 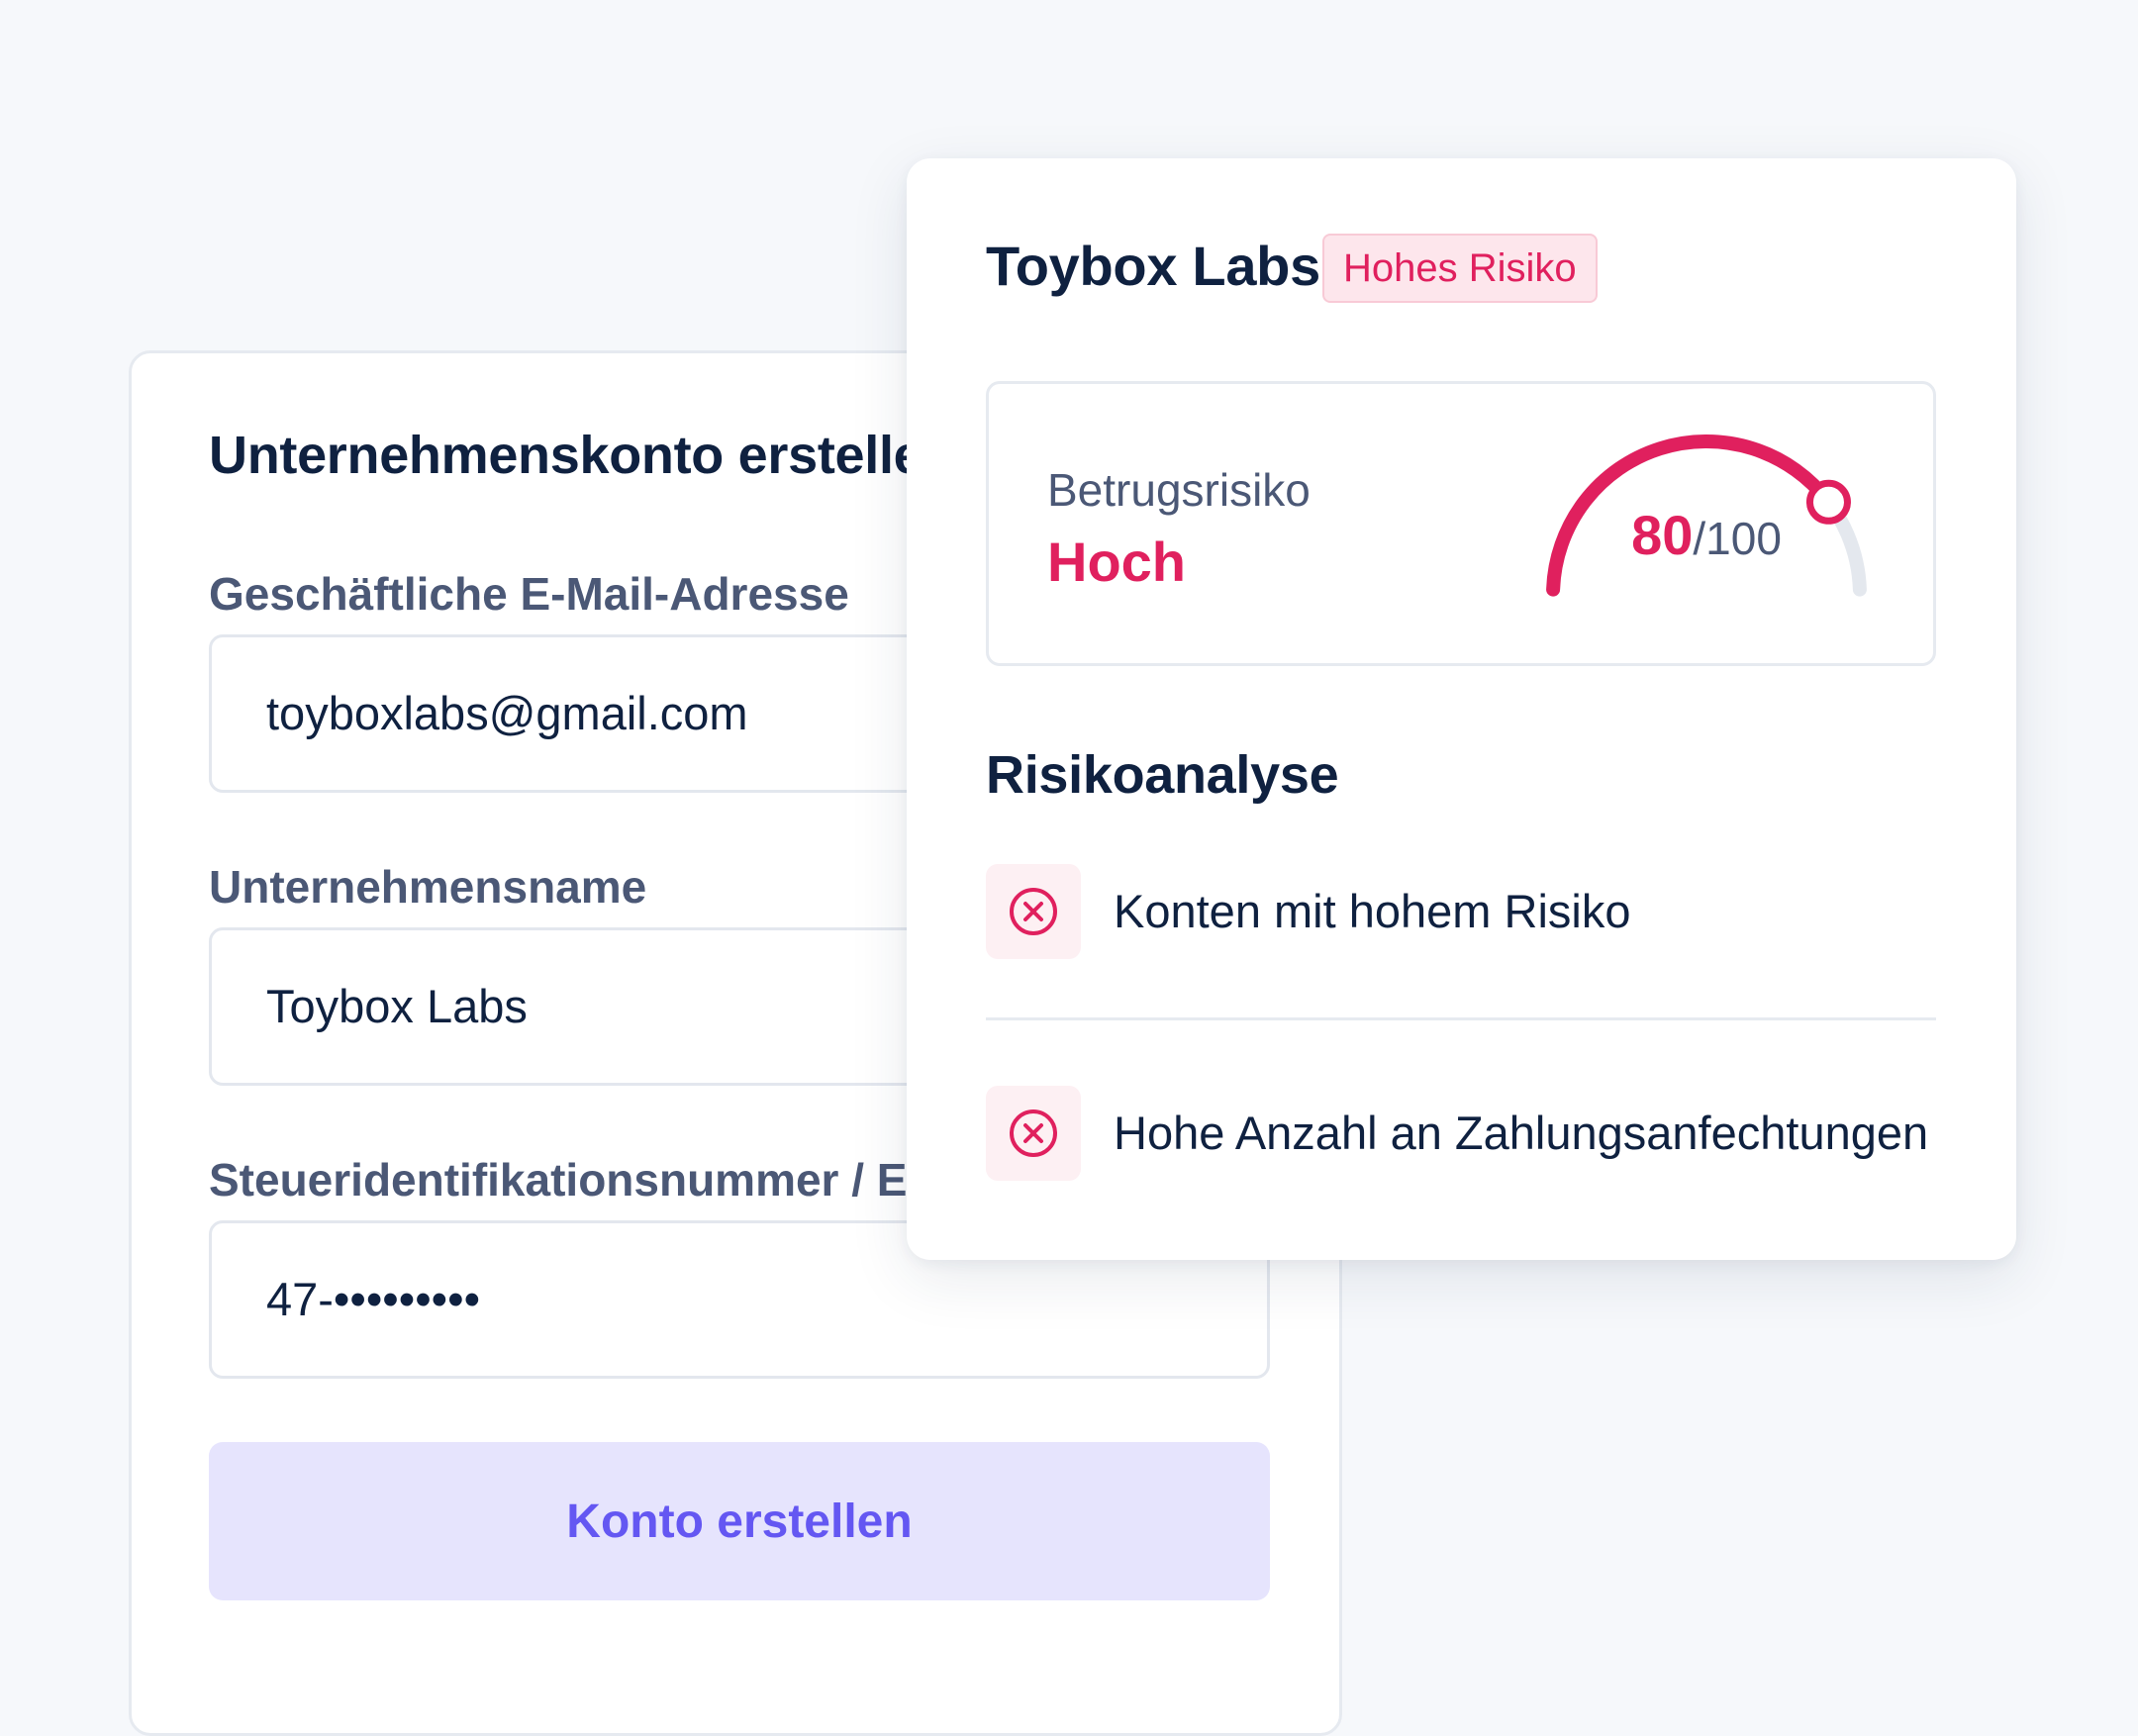 I want to click on email-label: Geschäftliche E-Mail-Adresse, so click(x=529, y=594).